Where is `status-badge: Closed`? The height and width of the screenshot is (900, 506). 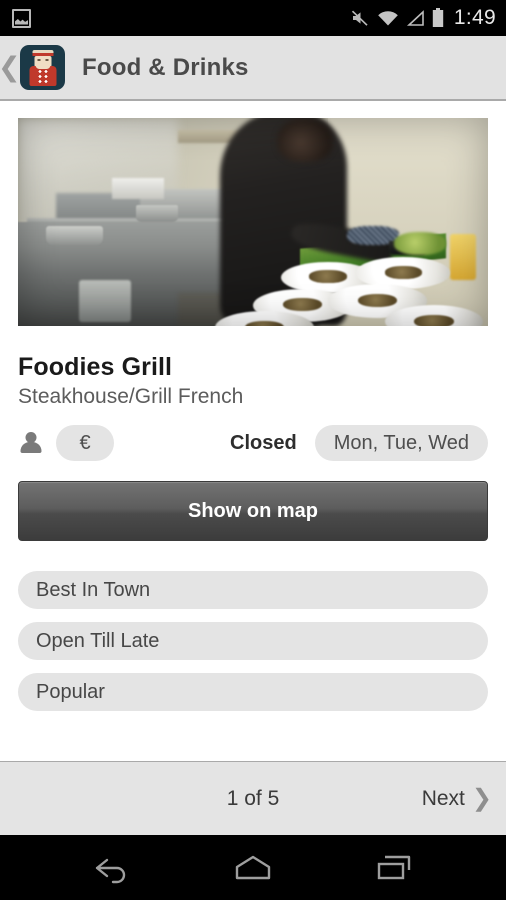
status-badge: Closed is located at coordinates (263, 442).